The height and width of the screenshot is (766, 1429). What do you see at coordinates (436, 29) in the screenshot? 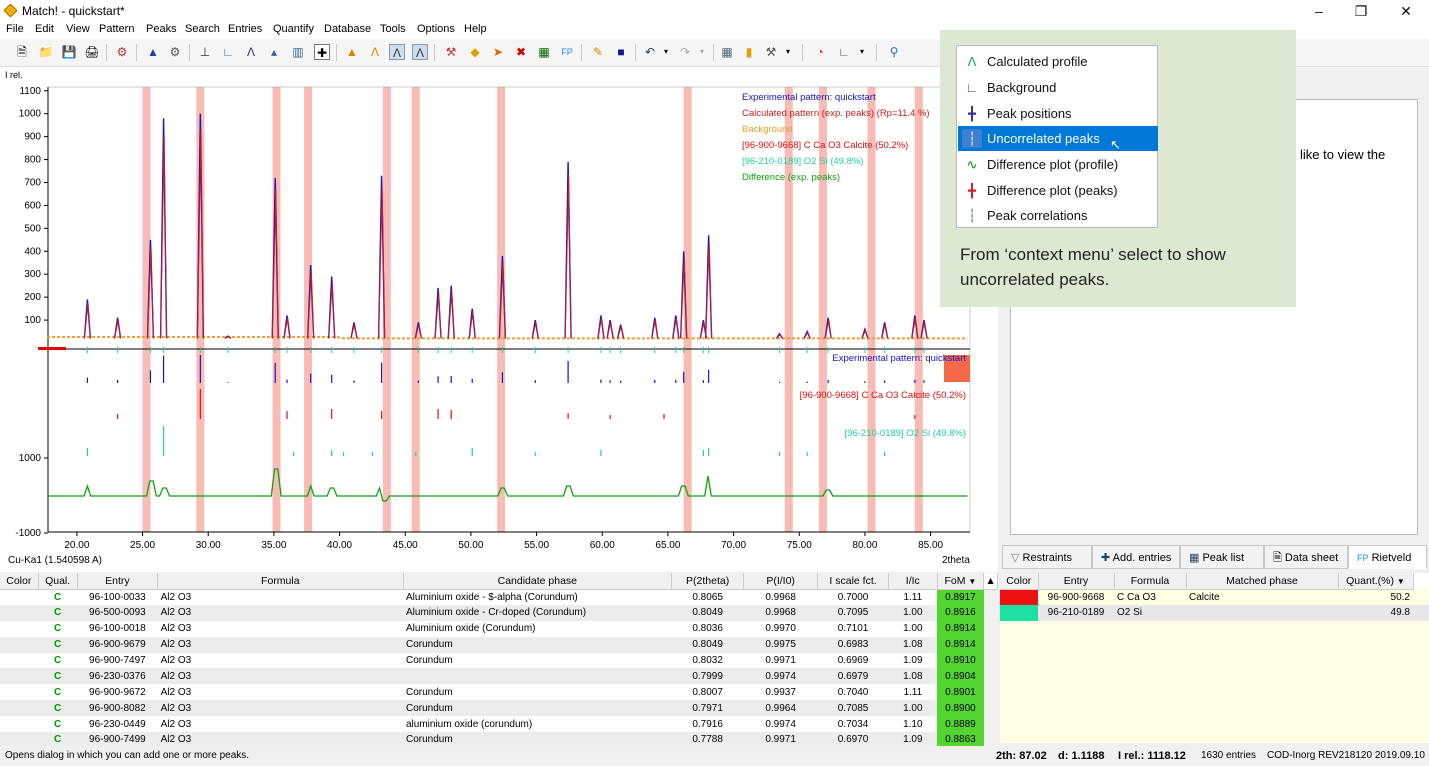
I see `menu-options: Options` at bounding box center [436, 29].